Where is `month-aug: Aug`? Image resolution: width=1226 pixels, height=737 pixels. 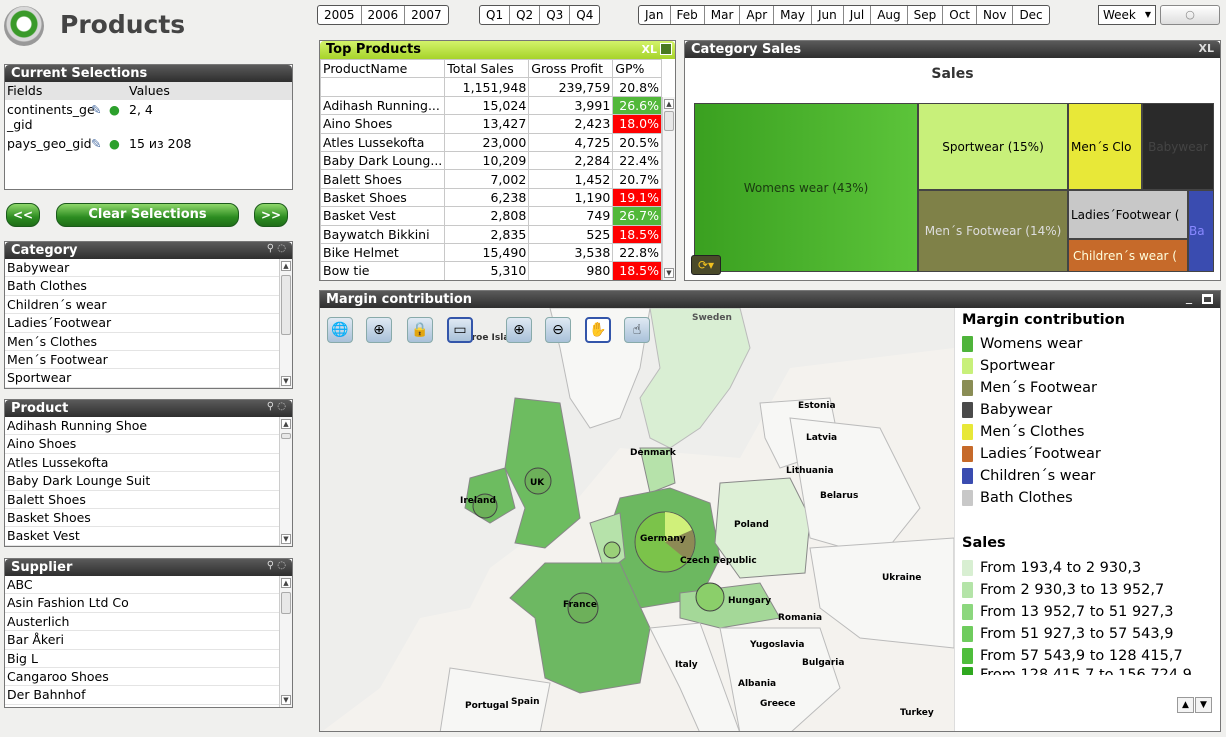
month-aug: Aug is located at coordinates (889, 15).